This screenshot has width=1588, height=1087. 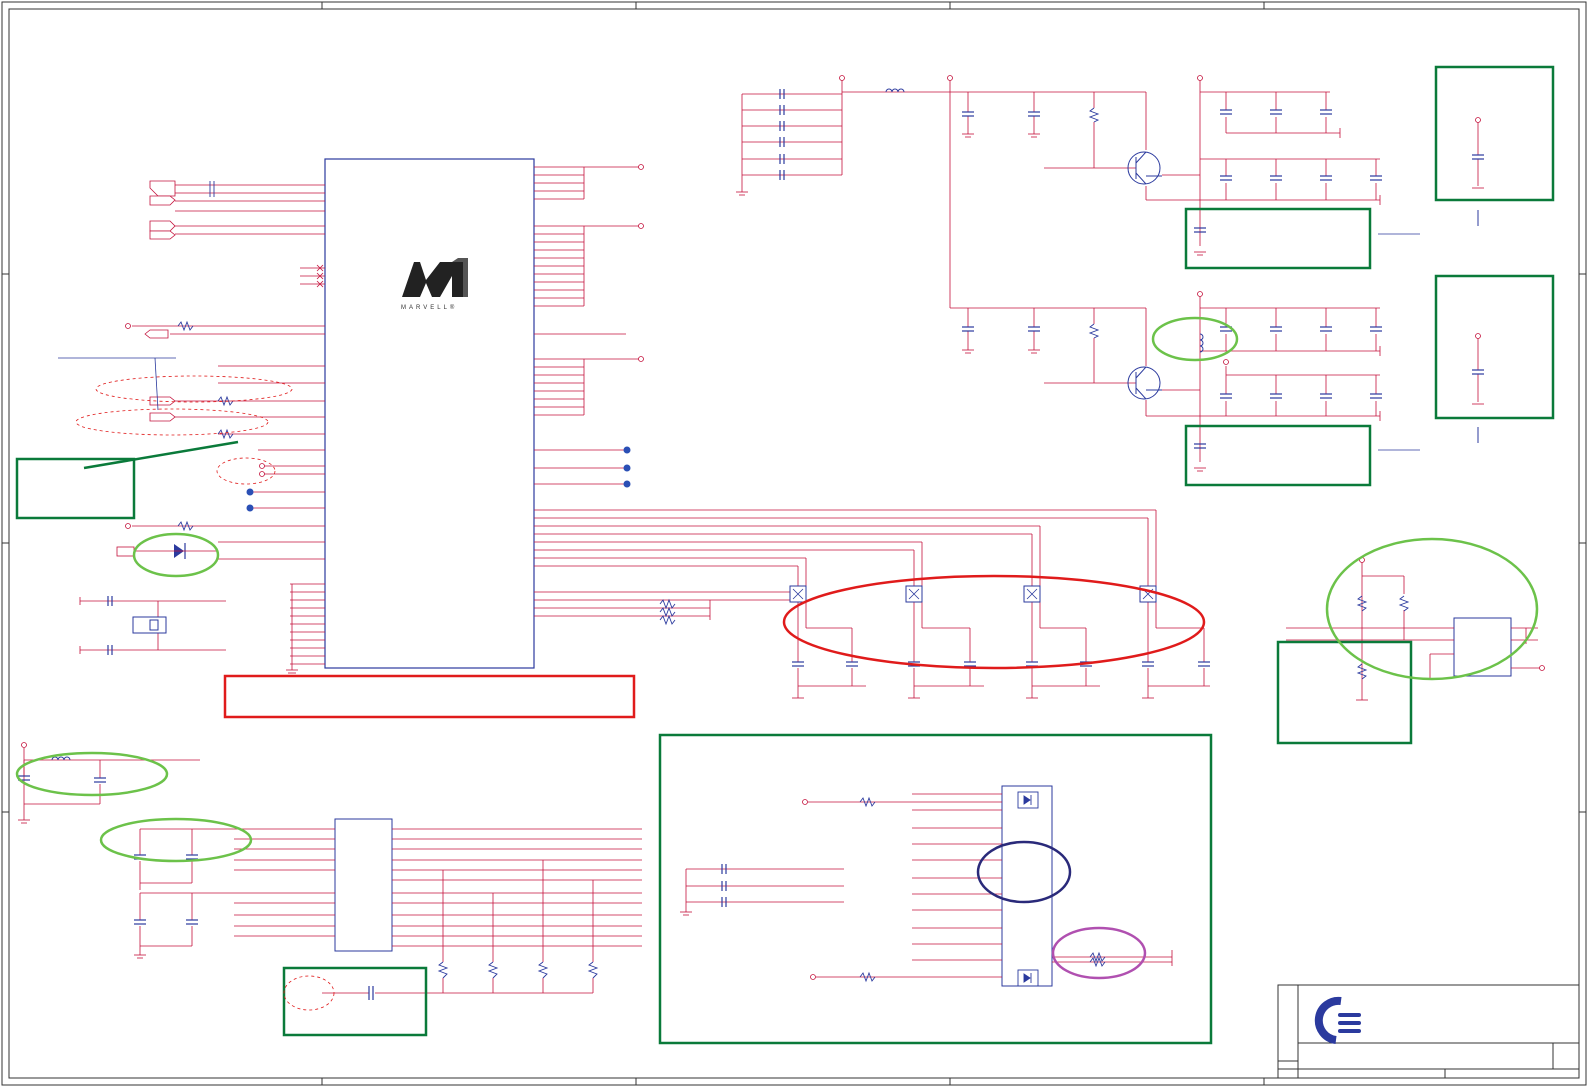 I want to click on note-leader-line, so click(x=161, y=455).